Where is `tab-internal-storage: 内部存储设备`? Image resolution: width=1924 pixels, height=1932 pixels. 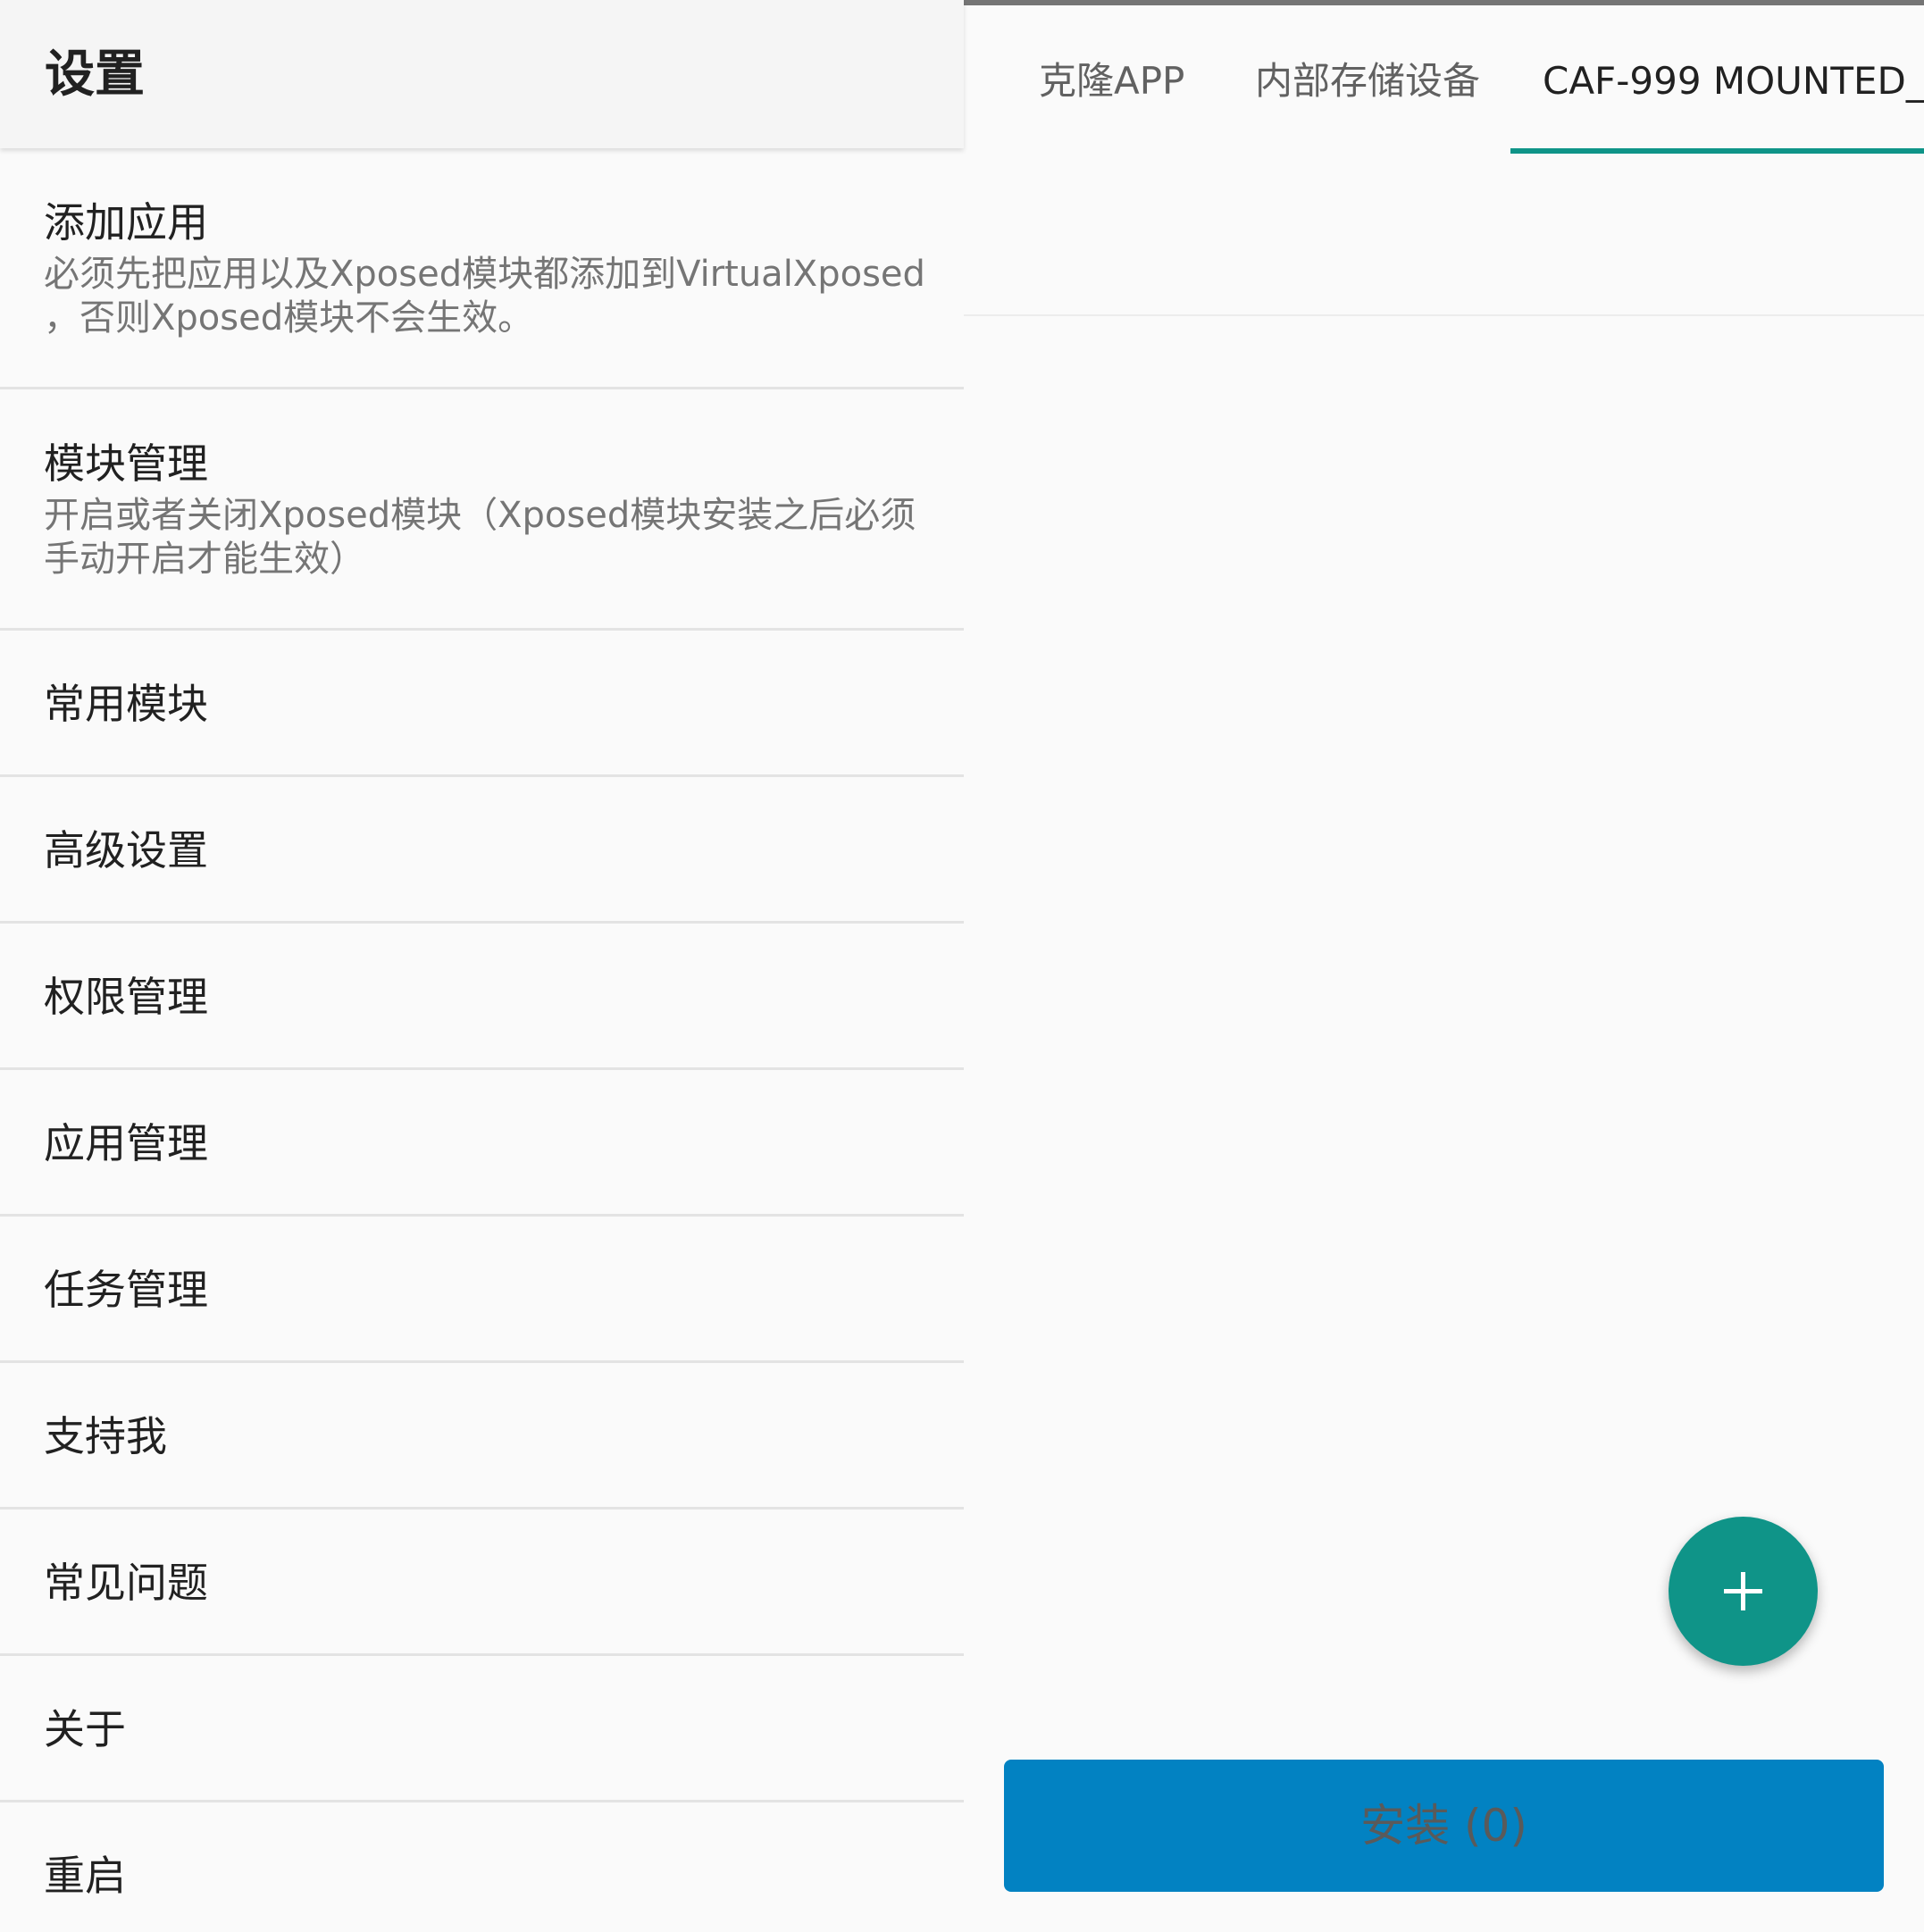
tab-internal-storage: 内部存储设备 is located at coordinates (1367, 81).